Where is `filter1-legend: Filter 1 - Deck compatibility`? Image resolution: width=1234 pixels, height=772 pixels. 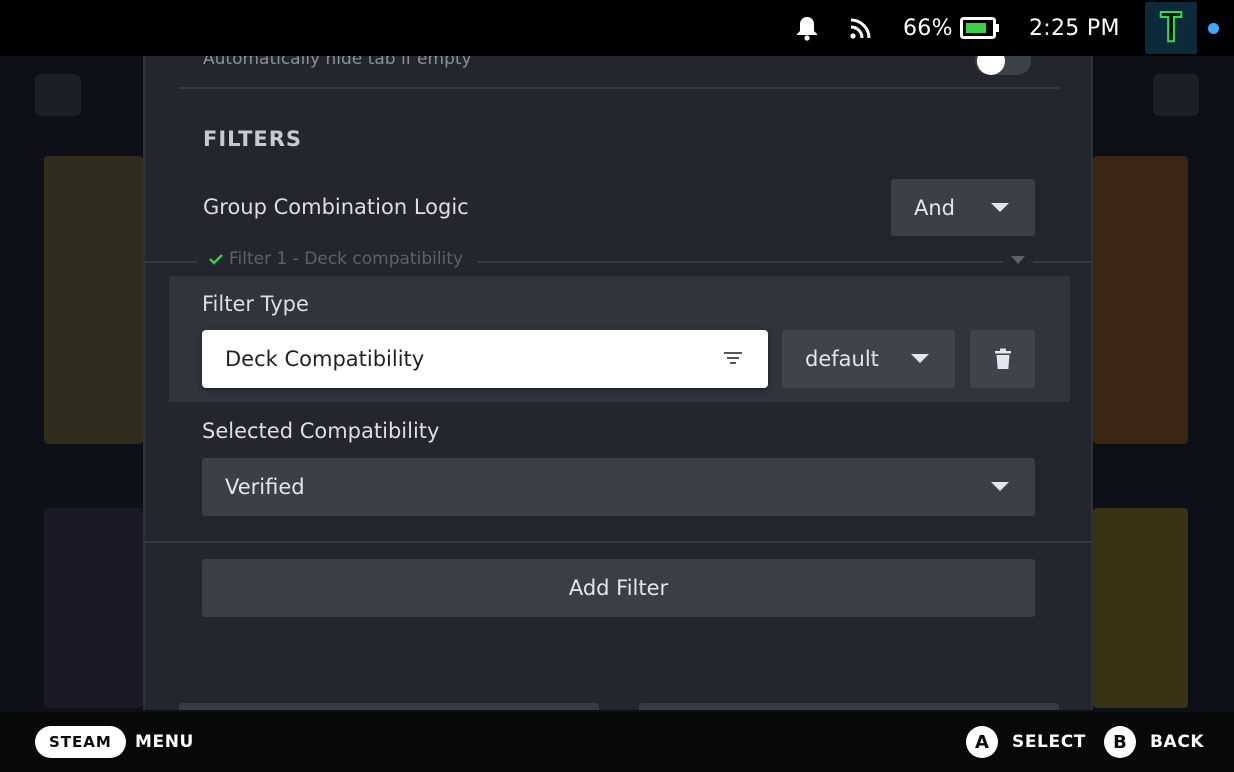 filter1-legend: Filter 1 - Deck compatibility is located at coordinates (336, 259).